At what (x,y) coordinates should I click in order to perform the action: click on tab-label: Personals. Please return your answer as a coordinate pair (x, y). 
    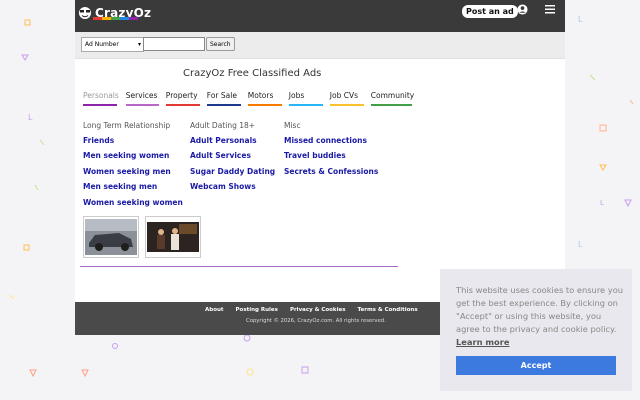
    Looking at the image, I should click on (101, 95).